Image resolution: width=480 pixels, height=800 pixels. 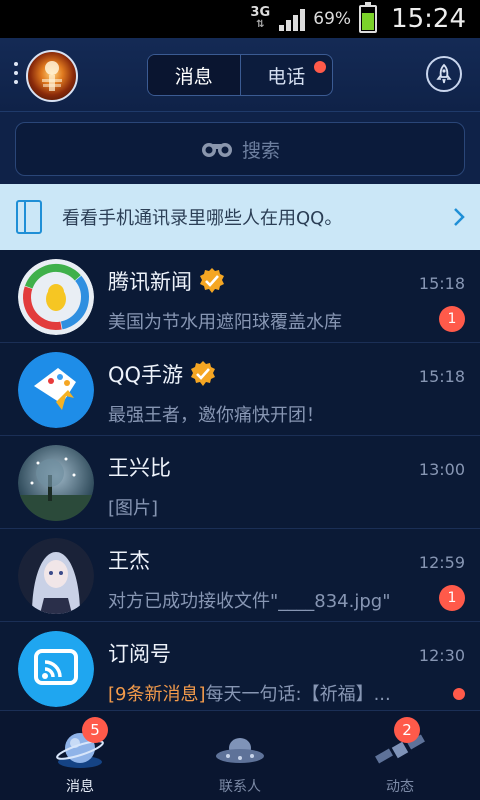 I want to click on menu-dots-icon, so click(x=17, y=73).